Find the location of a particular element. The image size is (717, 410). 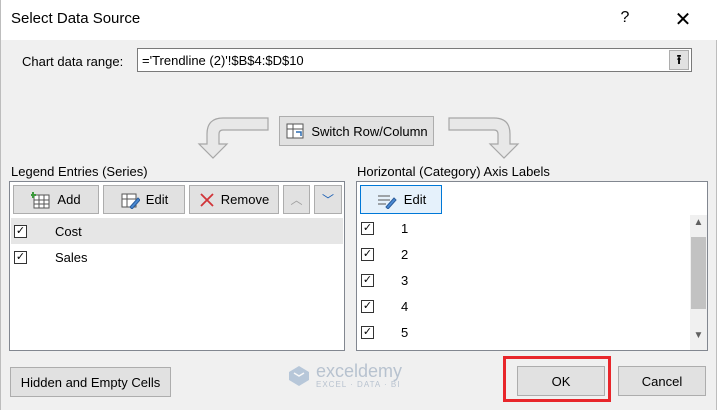

edit-axis-labels-button: Edit is located at coordinates (401, 199).